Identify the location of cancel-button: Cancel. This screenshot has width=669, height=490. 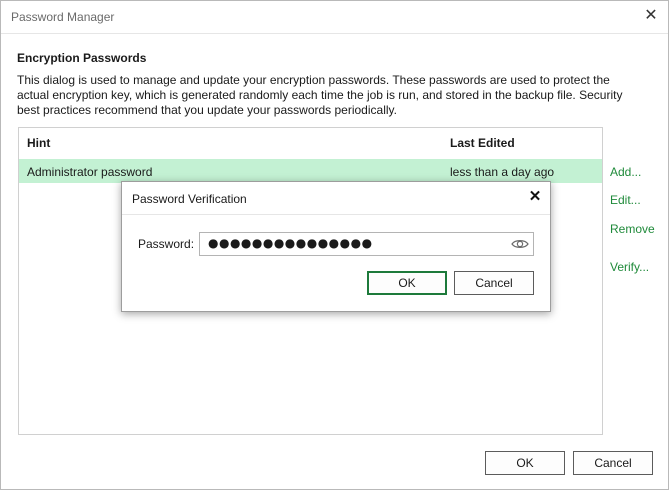
(613, 463).